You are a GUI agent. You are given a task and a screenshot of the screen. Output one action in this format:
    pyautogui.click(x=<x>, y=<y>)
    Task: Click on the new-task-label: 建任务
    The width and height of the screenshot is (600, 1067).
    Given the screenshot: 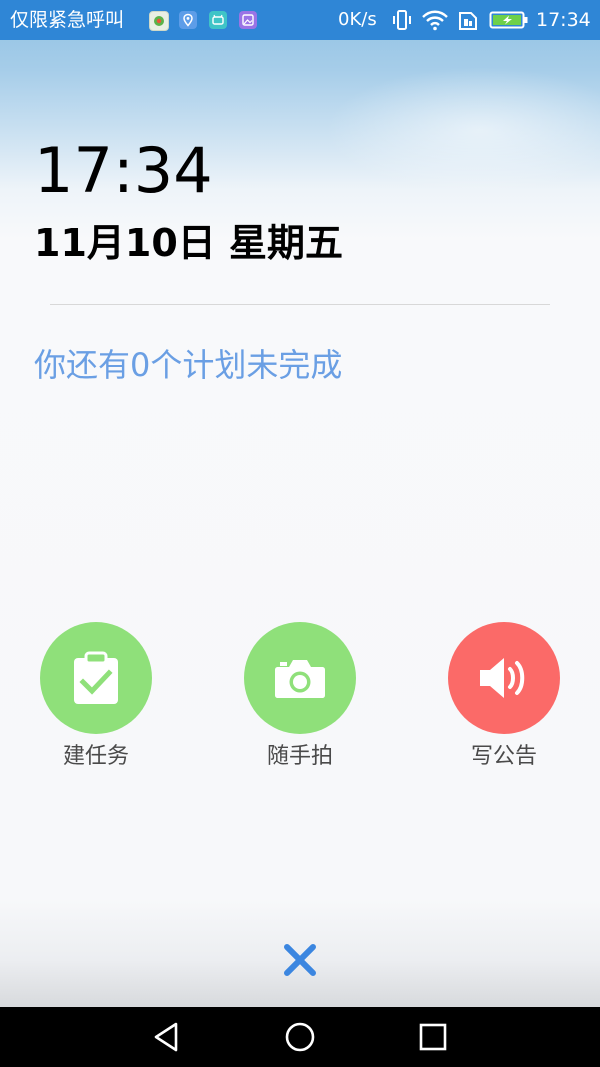 What is the action you would take?
    pyautogui.click(x=95, y=756)
    